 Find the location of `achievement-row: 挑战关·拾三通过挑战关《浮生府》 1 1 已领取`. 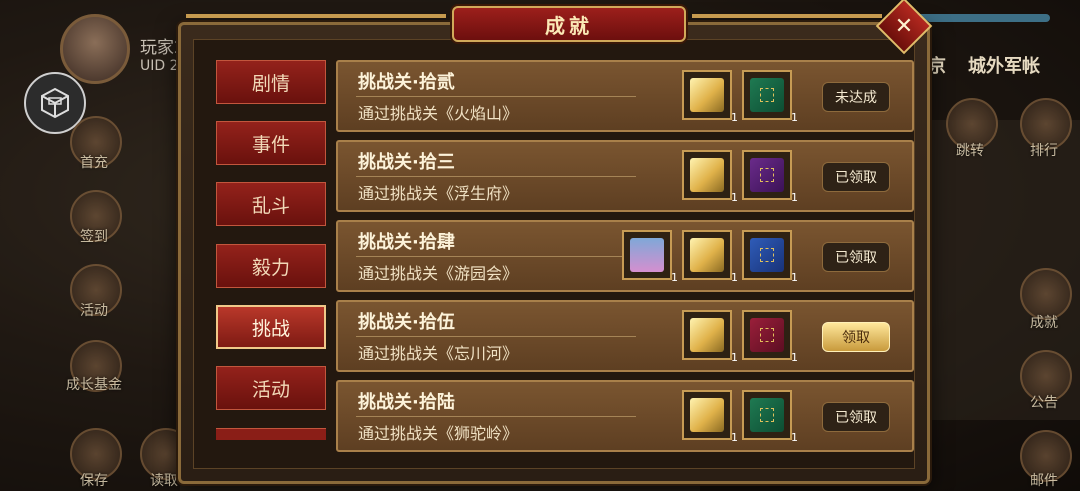

achievement-row: 挑战关·拾三通过挑战关《浮生府》 1 1 已领取 is located at coordinates (625, 176).